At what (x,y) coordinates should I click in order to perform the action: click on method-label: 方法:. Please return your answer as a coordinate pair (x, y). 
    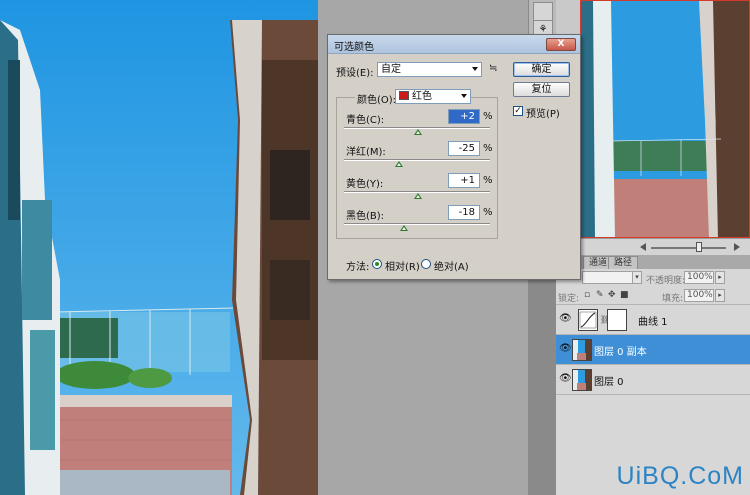
    Looking at the image, I should click on (358, 267).